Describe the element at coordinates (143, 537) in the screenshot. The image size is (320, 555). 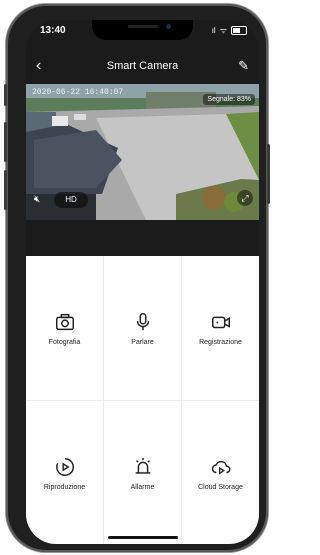
I see `home-indicator` at that location.